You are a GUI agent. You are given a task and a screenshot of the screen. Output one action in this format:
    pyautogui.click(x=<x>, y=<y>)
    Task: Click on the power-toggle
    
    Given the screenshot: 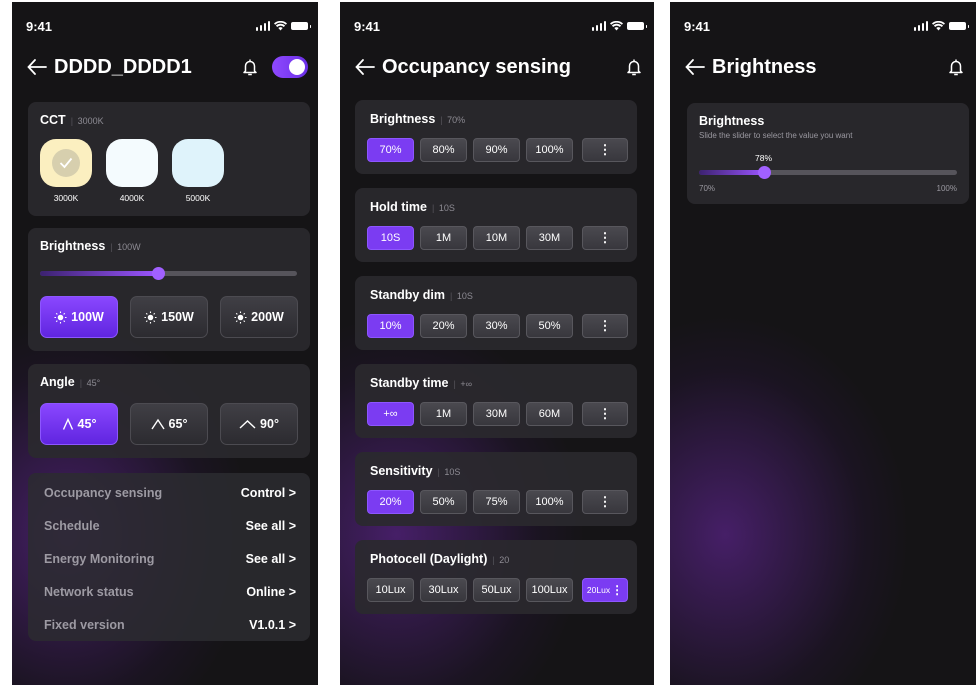 What is the action you would take?
    pyautogui.click(x=290, y=67)
    